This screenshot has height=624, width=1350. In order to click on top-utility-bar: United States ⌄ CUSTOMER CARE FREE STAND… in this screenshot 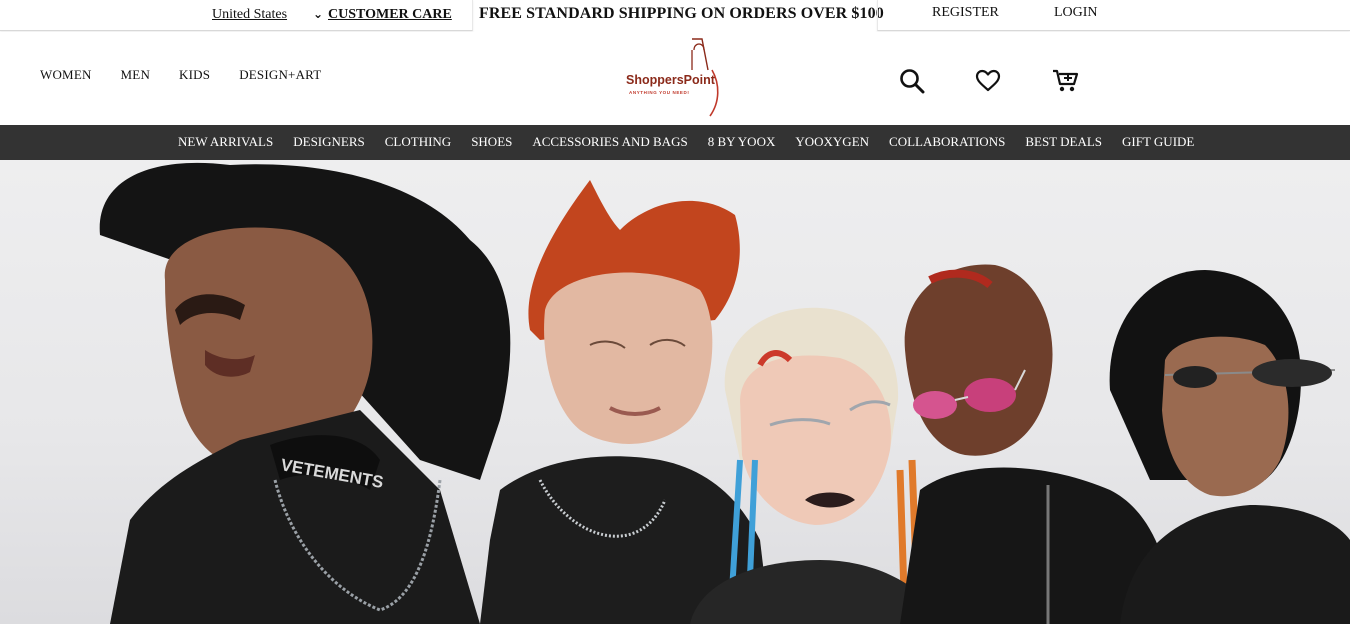, I will do `click(675, 16)`.